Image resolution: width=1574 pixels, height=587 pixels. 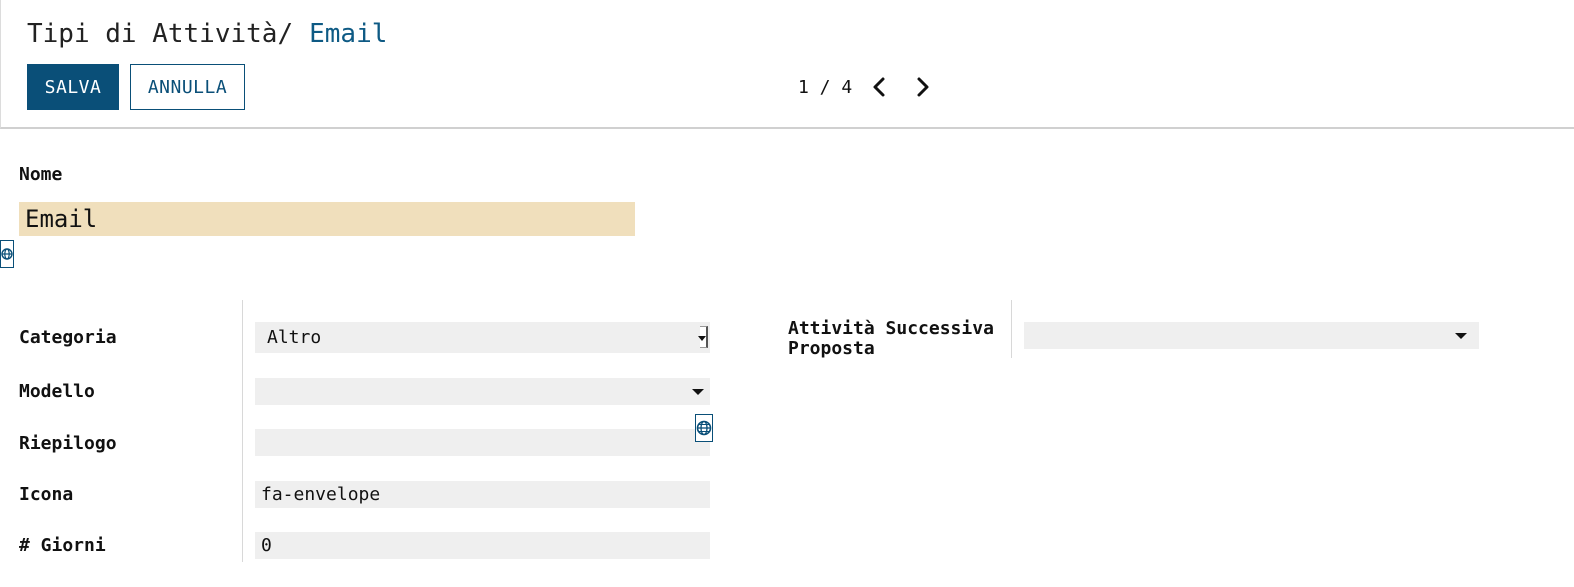 What do you see at coordinates (1251, 335) in the screenshot?
I see `next-activity-select` at bounding box center [1251, 335].